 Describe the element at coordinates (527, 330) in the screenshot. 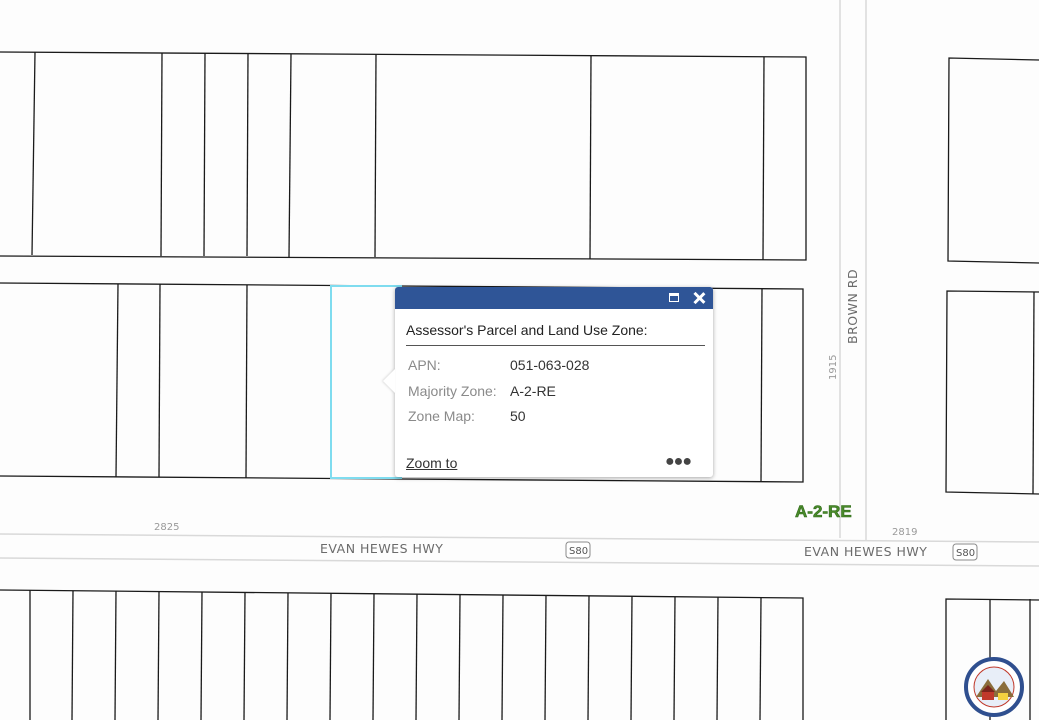

I see `popup-title: Assessor's Parcel and Land Use Zone:` at that location.